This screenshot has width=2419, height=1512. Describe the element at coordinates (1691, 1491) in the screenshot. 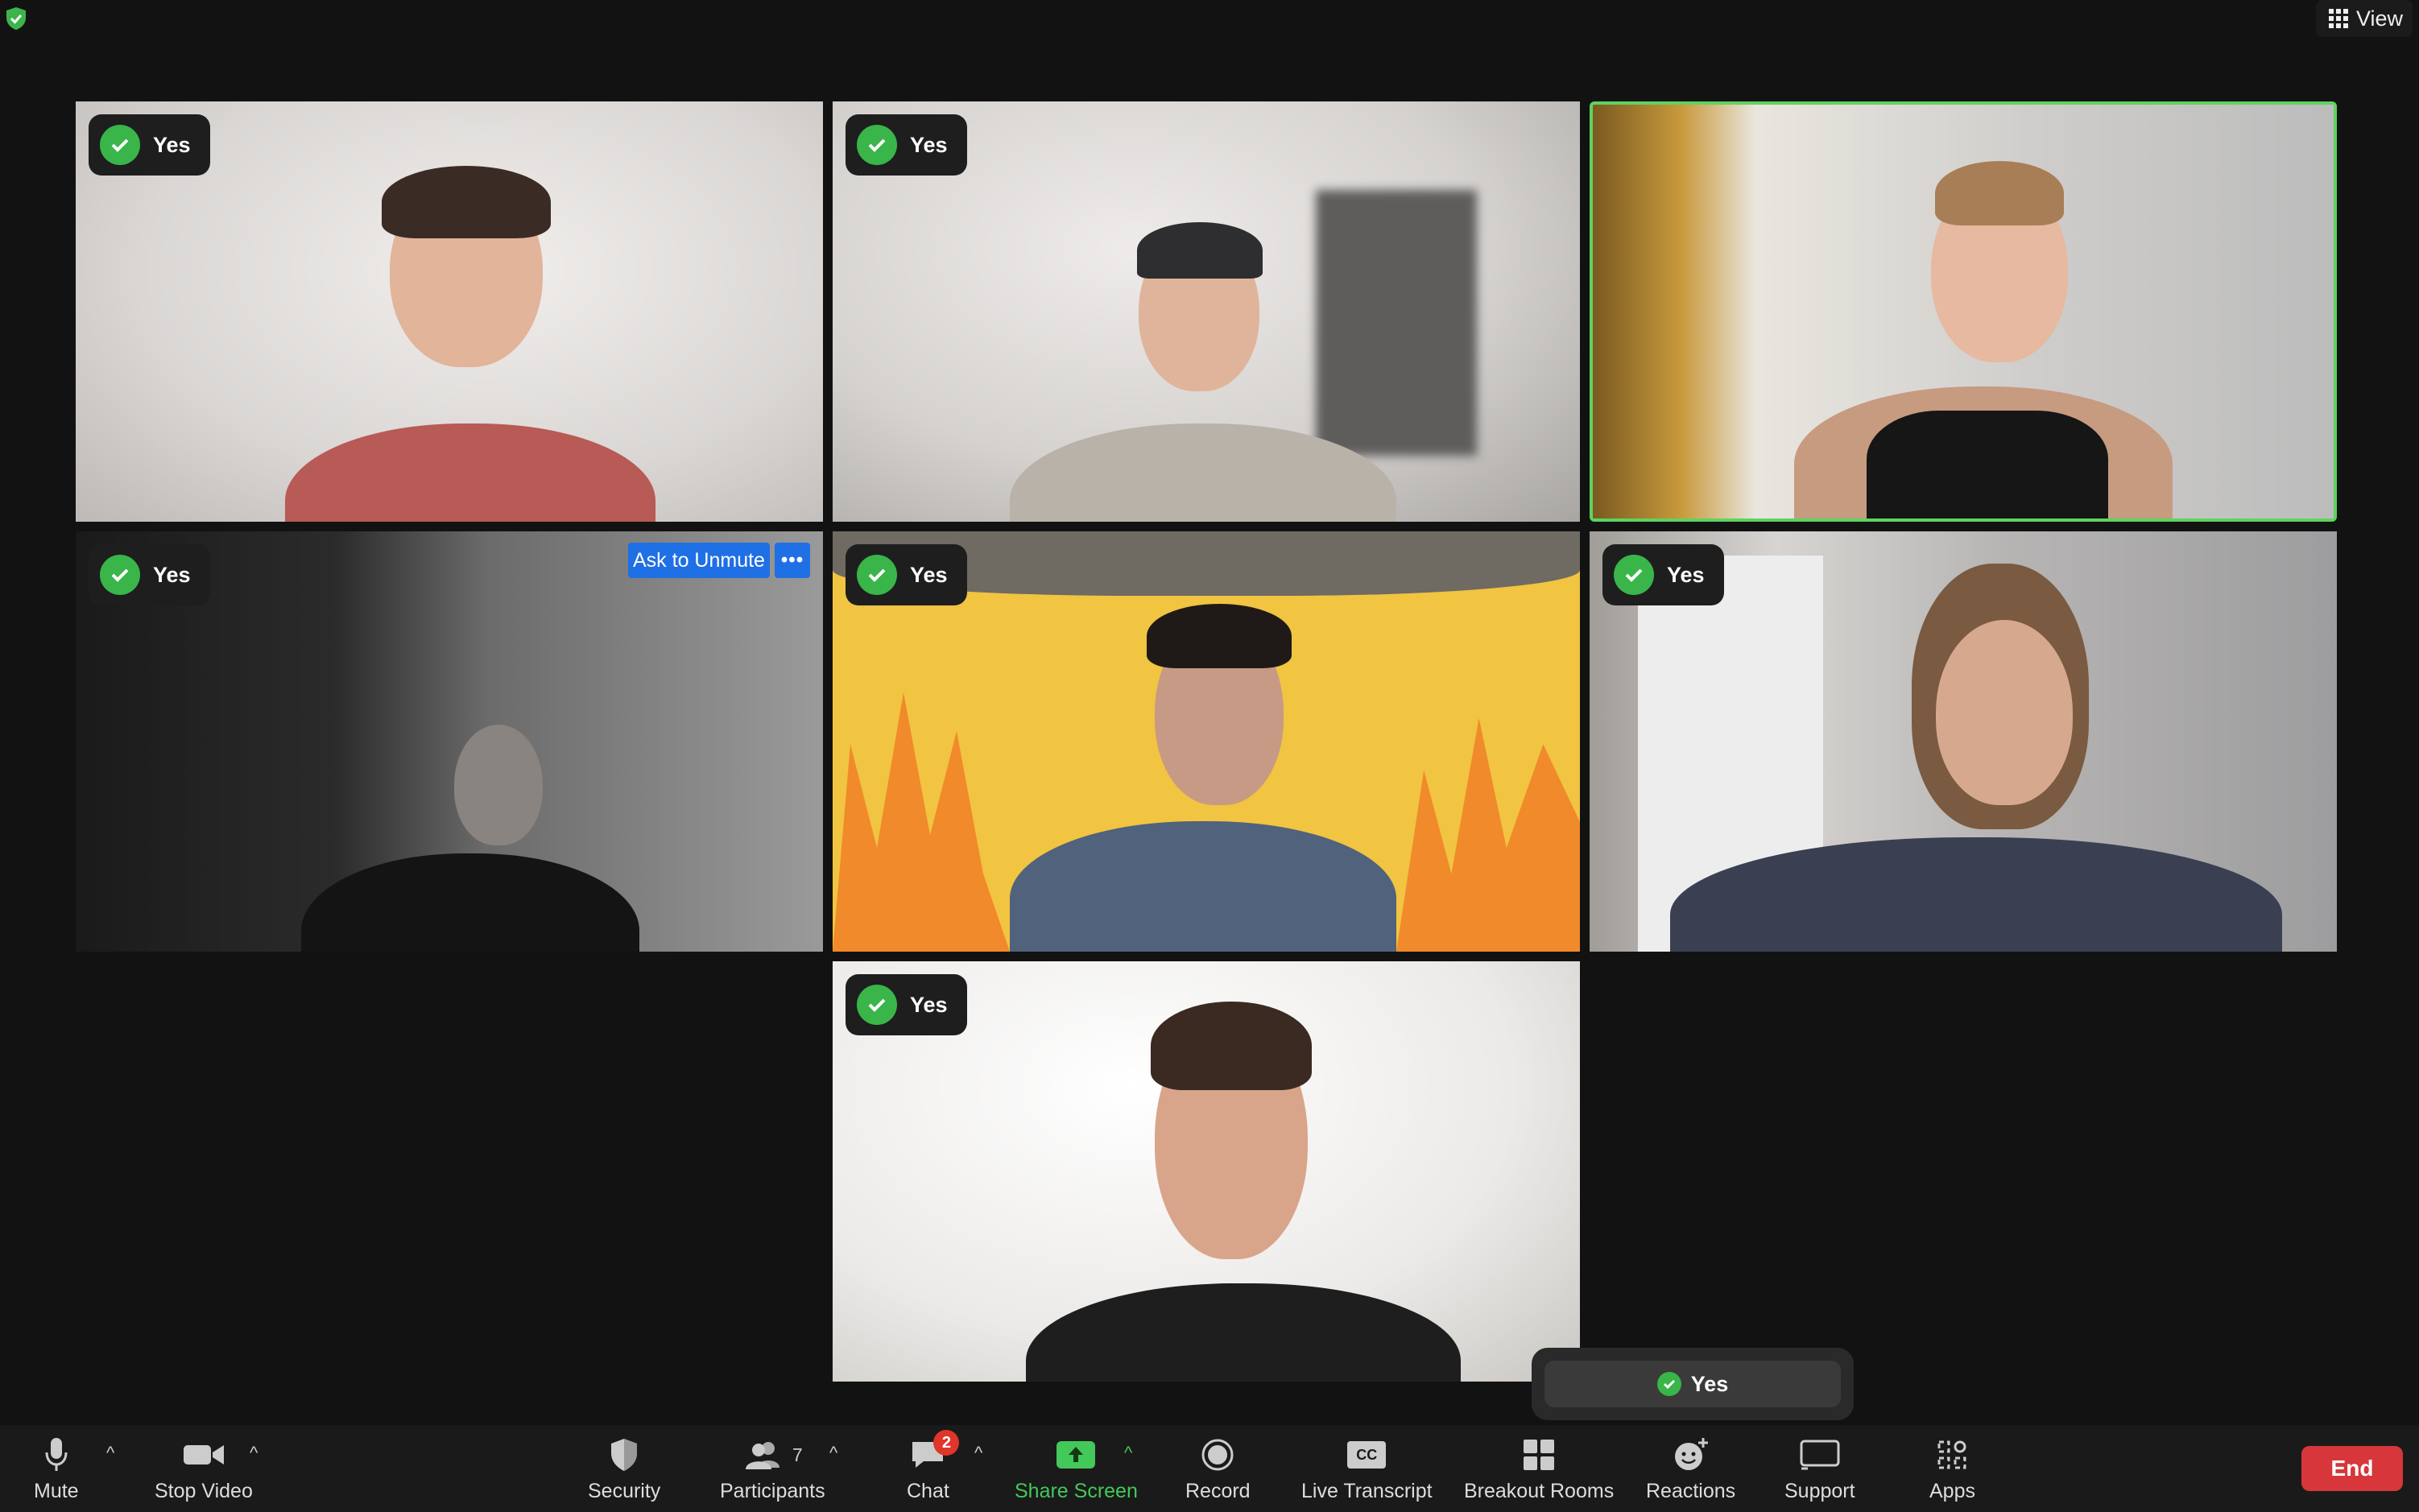

I see `reactions-label: Reactions` at that location.